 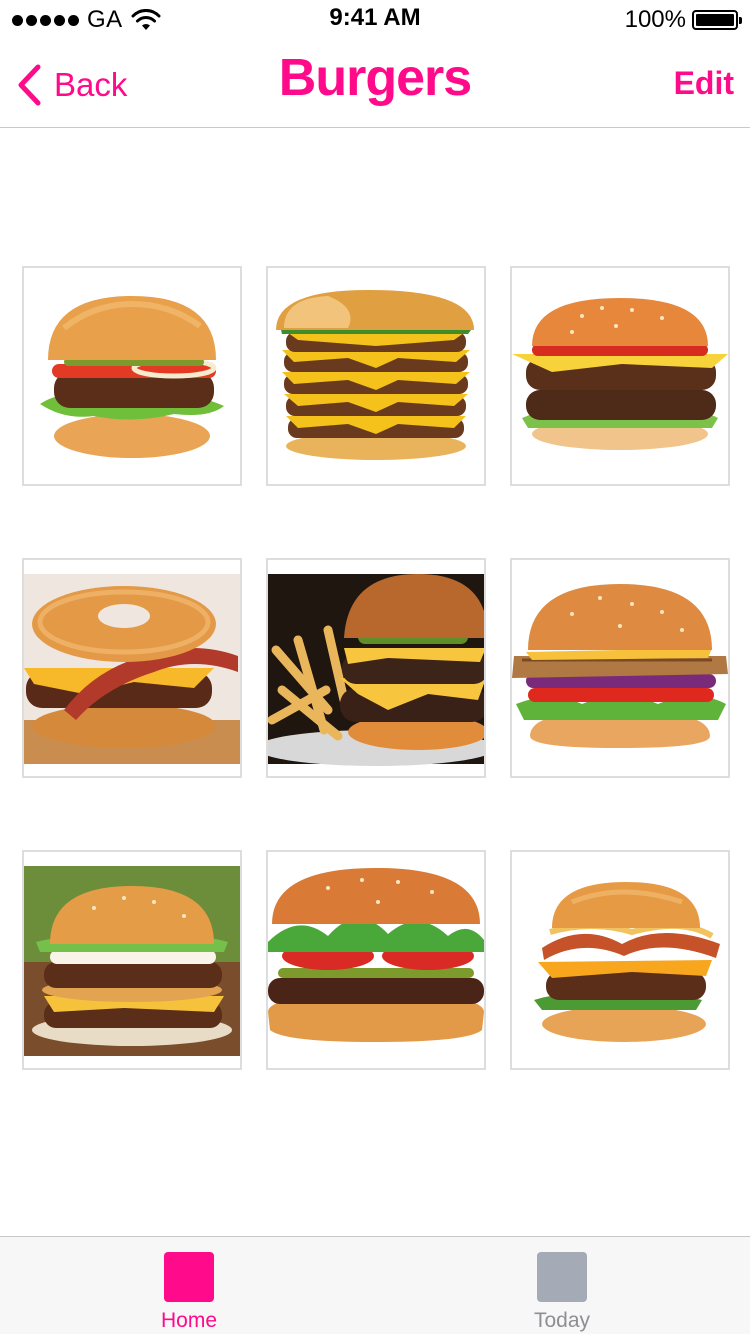 What do you see at coordinates (375, 78) in the screenshot?
I see `page-title: Burgers` at bounding box center [375, 78].